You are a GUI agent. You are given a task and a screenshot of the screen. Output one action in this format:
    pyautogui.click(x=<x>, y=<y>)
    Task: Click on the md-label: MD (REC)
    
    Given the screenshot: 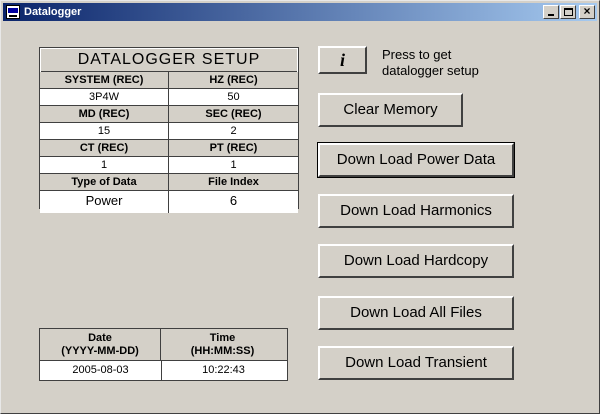 What is the action you would take?
    pyautogui.click(x=104, y=114)
    